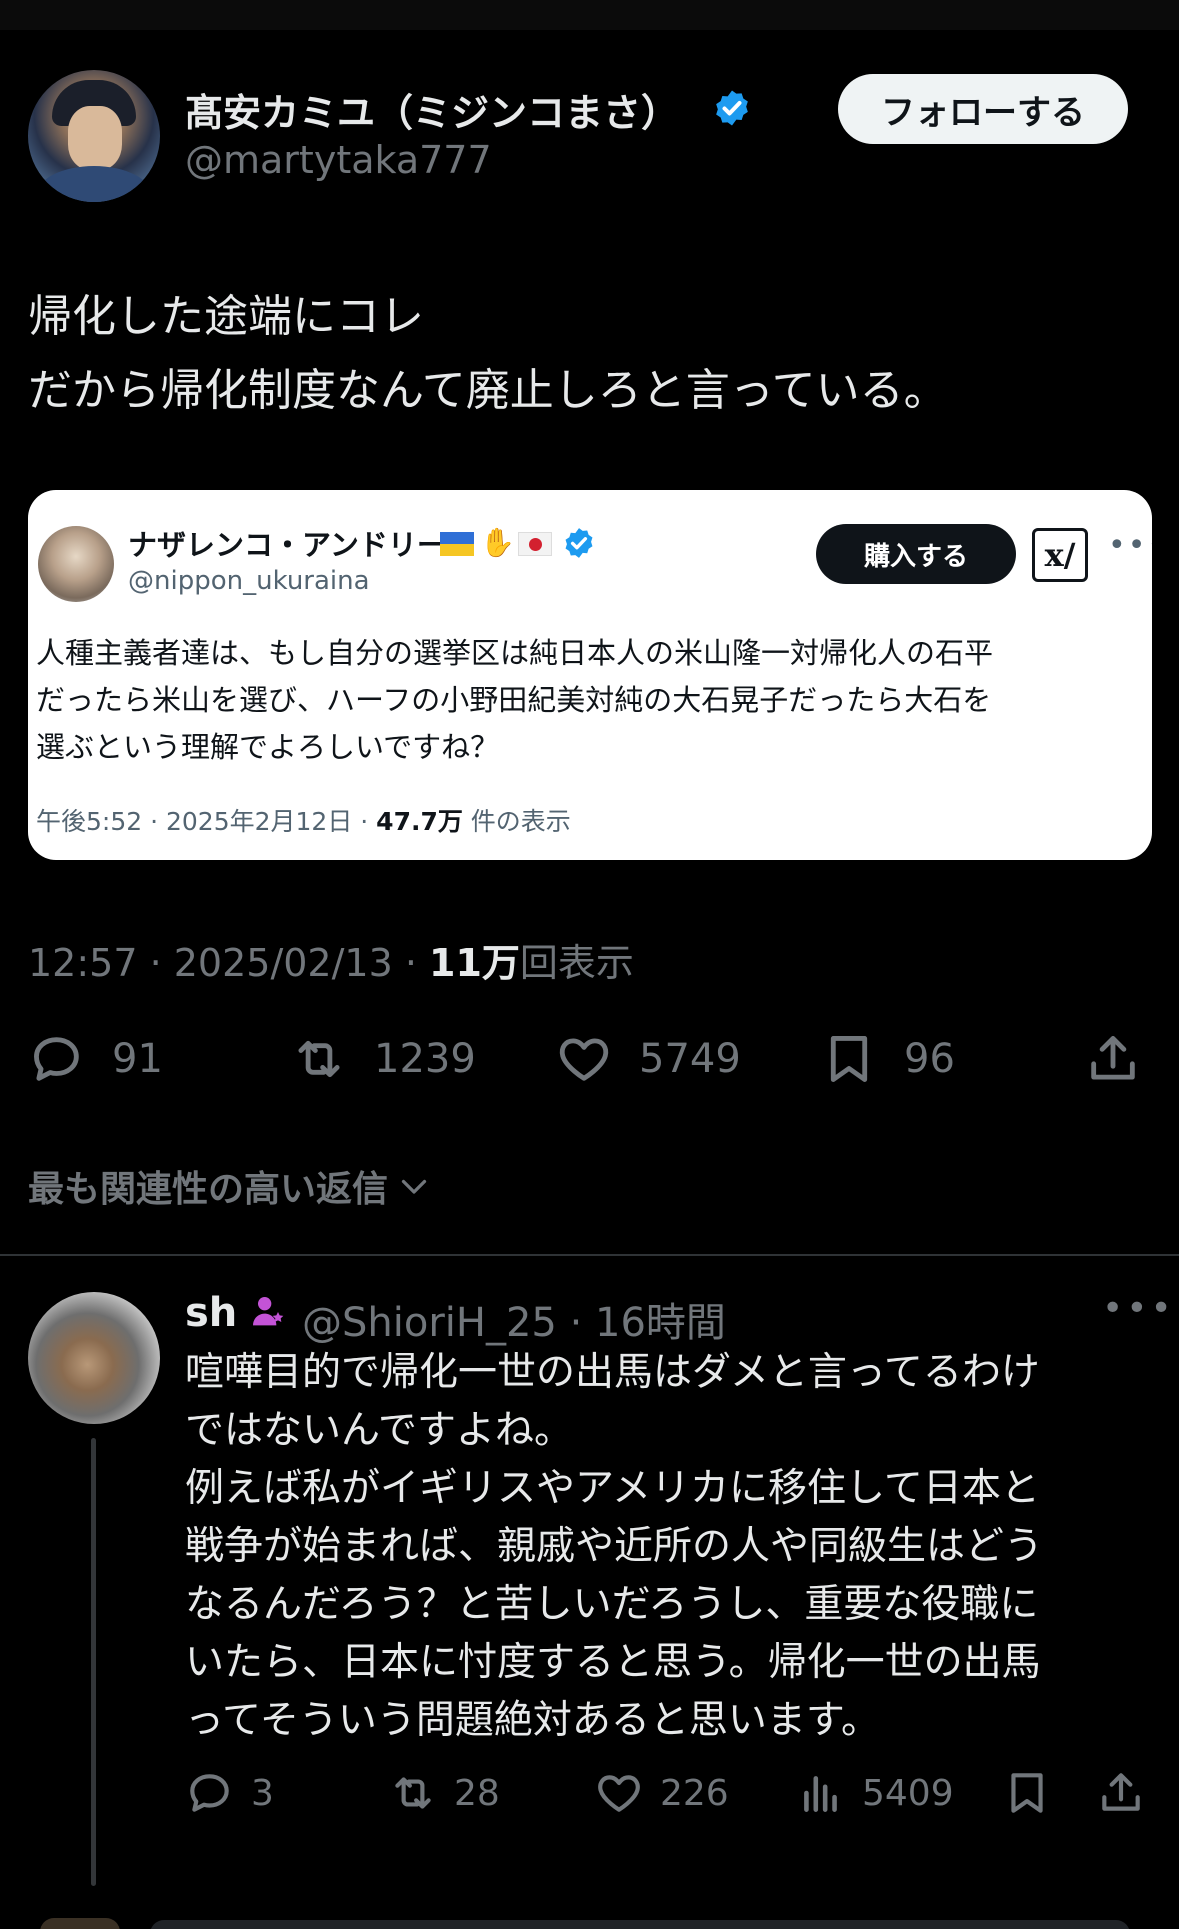 The width and height of the screenshot is (1179, 1929). I want to click on reply-author-avatar, so click(94, 1358).